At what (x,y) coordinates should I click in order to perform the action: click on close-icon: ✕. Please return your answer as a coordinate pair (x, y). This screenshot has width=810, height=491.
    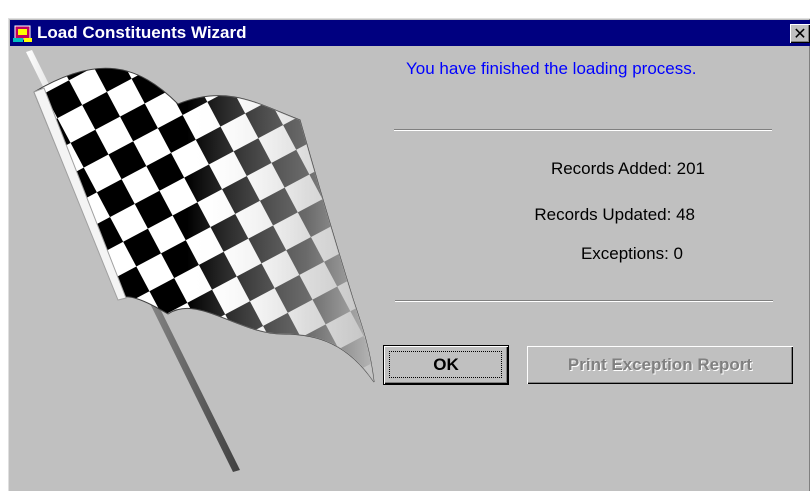
    Looking at the image, I should click on (800, 33).